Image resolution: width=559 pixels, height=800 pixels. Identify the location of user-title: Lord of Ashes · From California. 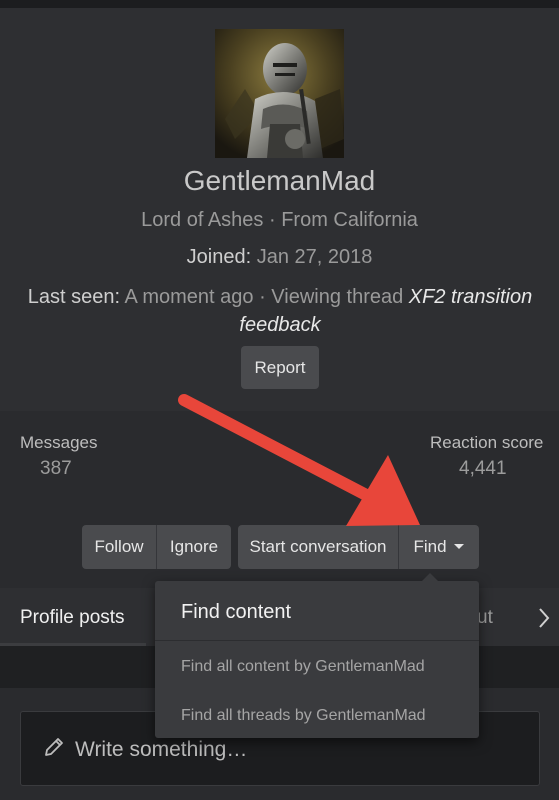
(279, 220).